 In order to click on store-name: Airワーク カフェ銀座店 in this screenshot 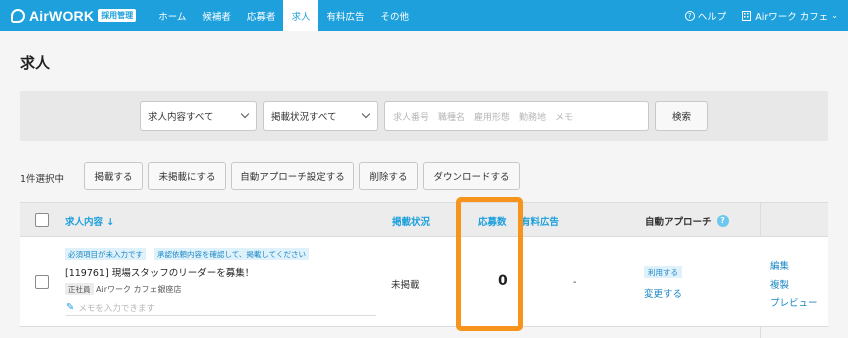, I will do `click(139, 289)`.